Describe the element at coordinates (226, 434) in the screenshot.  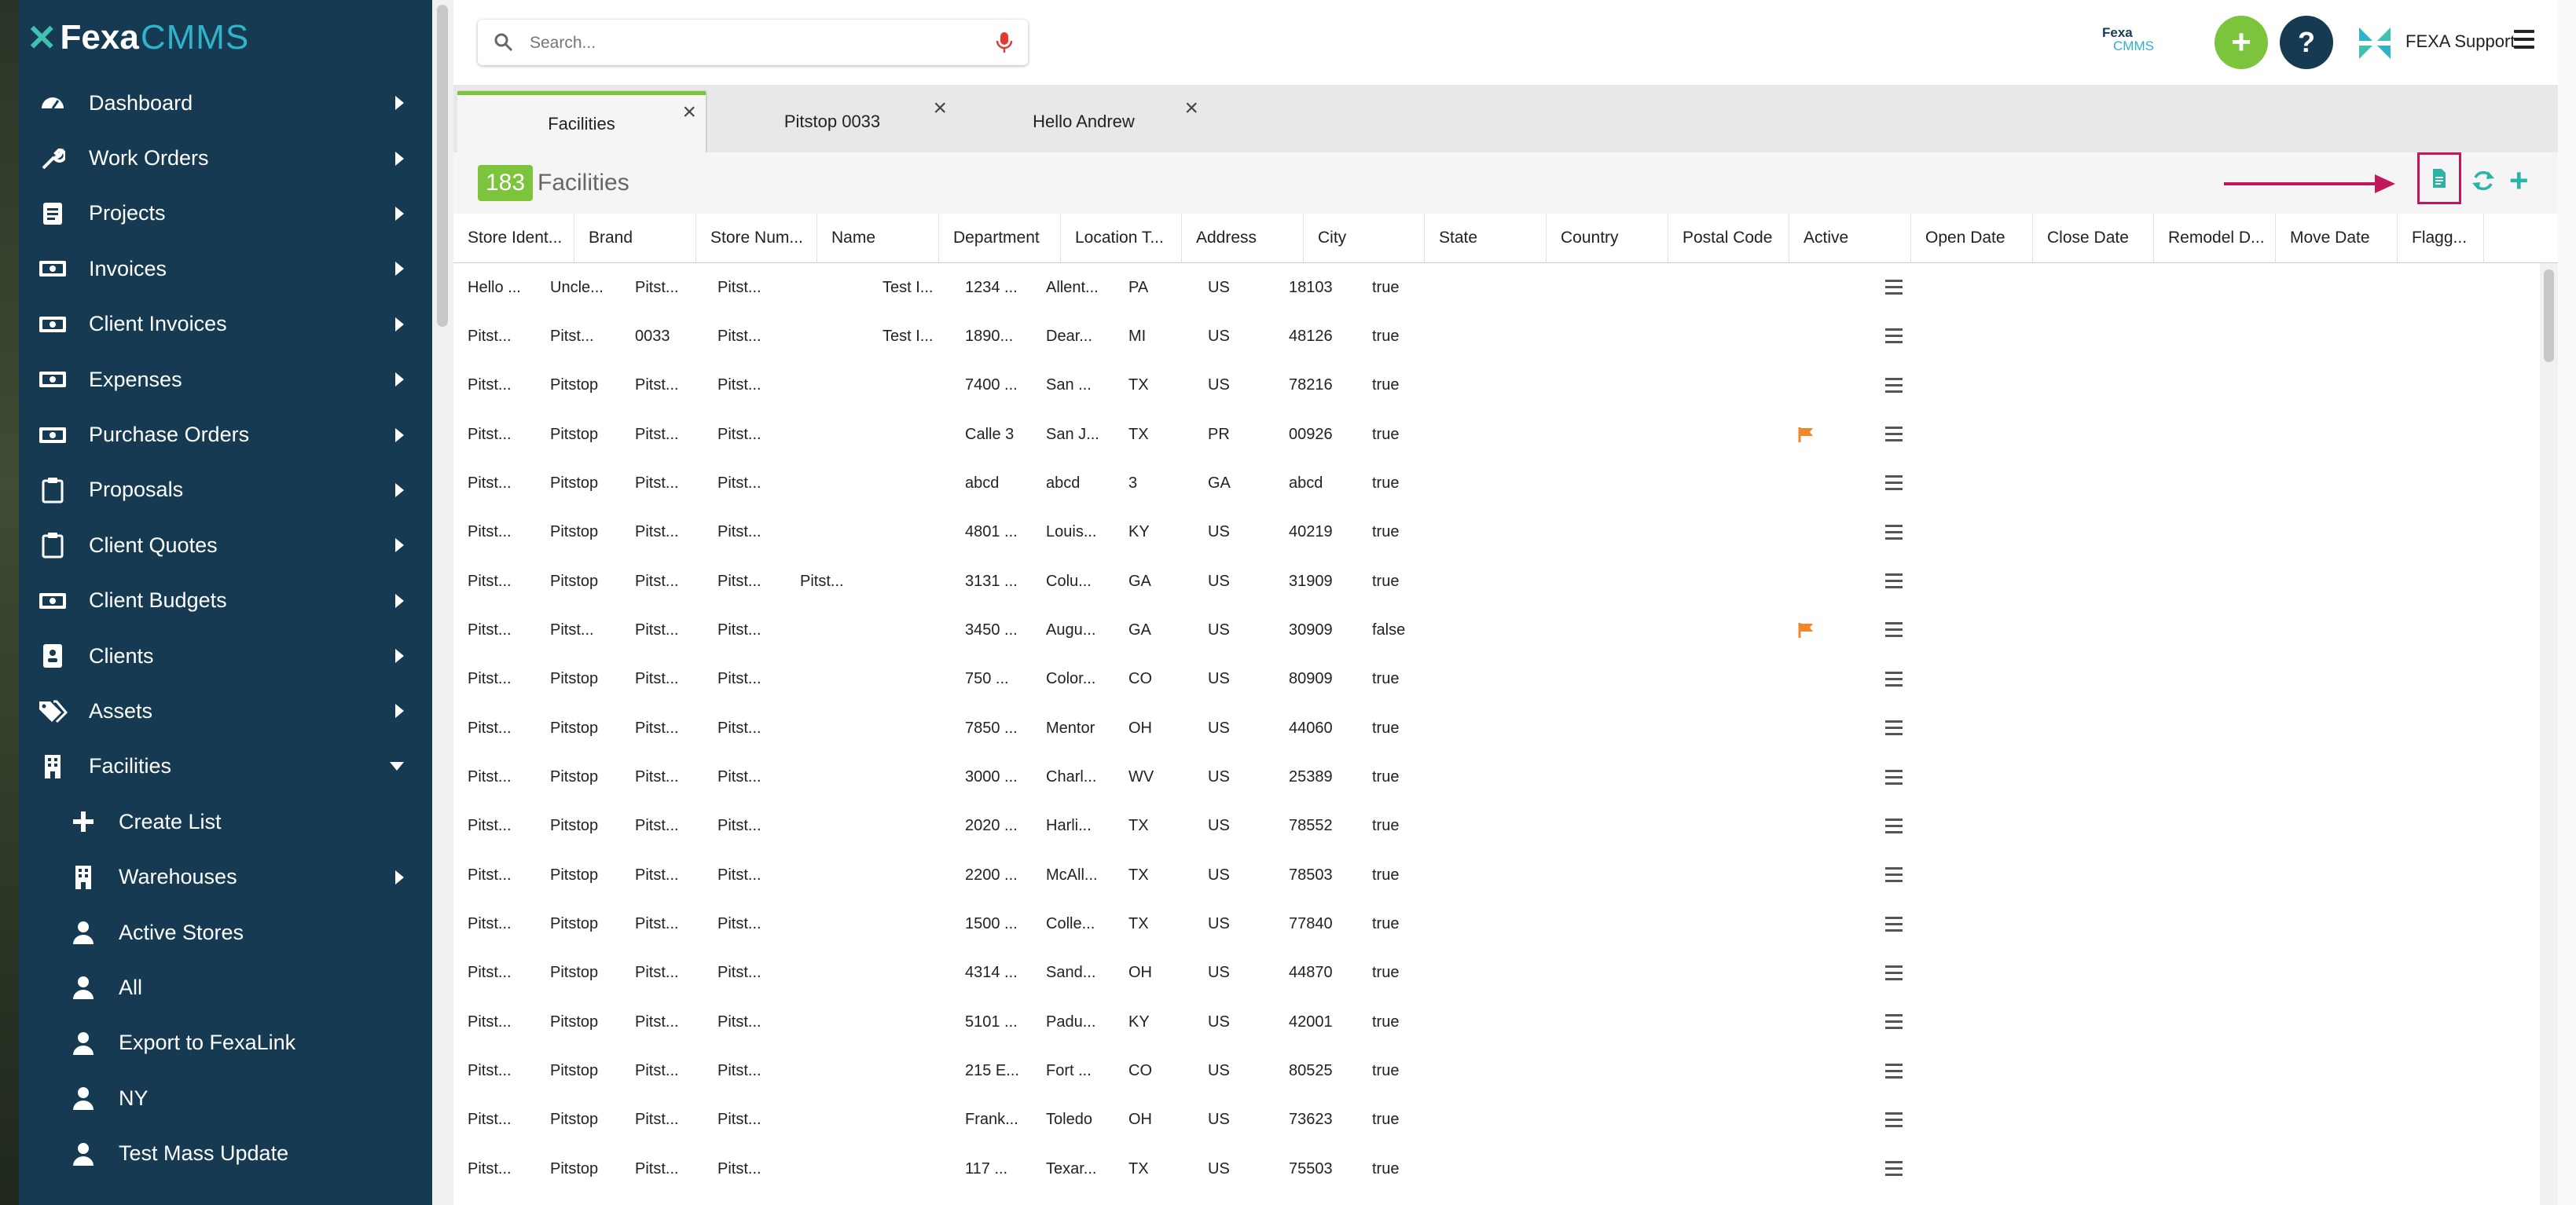
I see `sidebar-item-purchase-orders: Purchase Orders` at that location.